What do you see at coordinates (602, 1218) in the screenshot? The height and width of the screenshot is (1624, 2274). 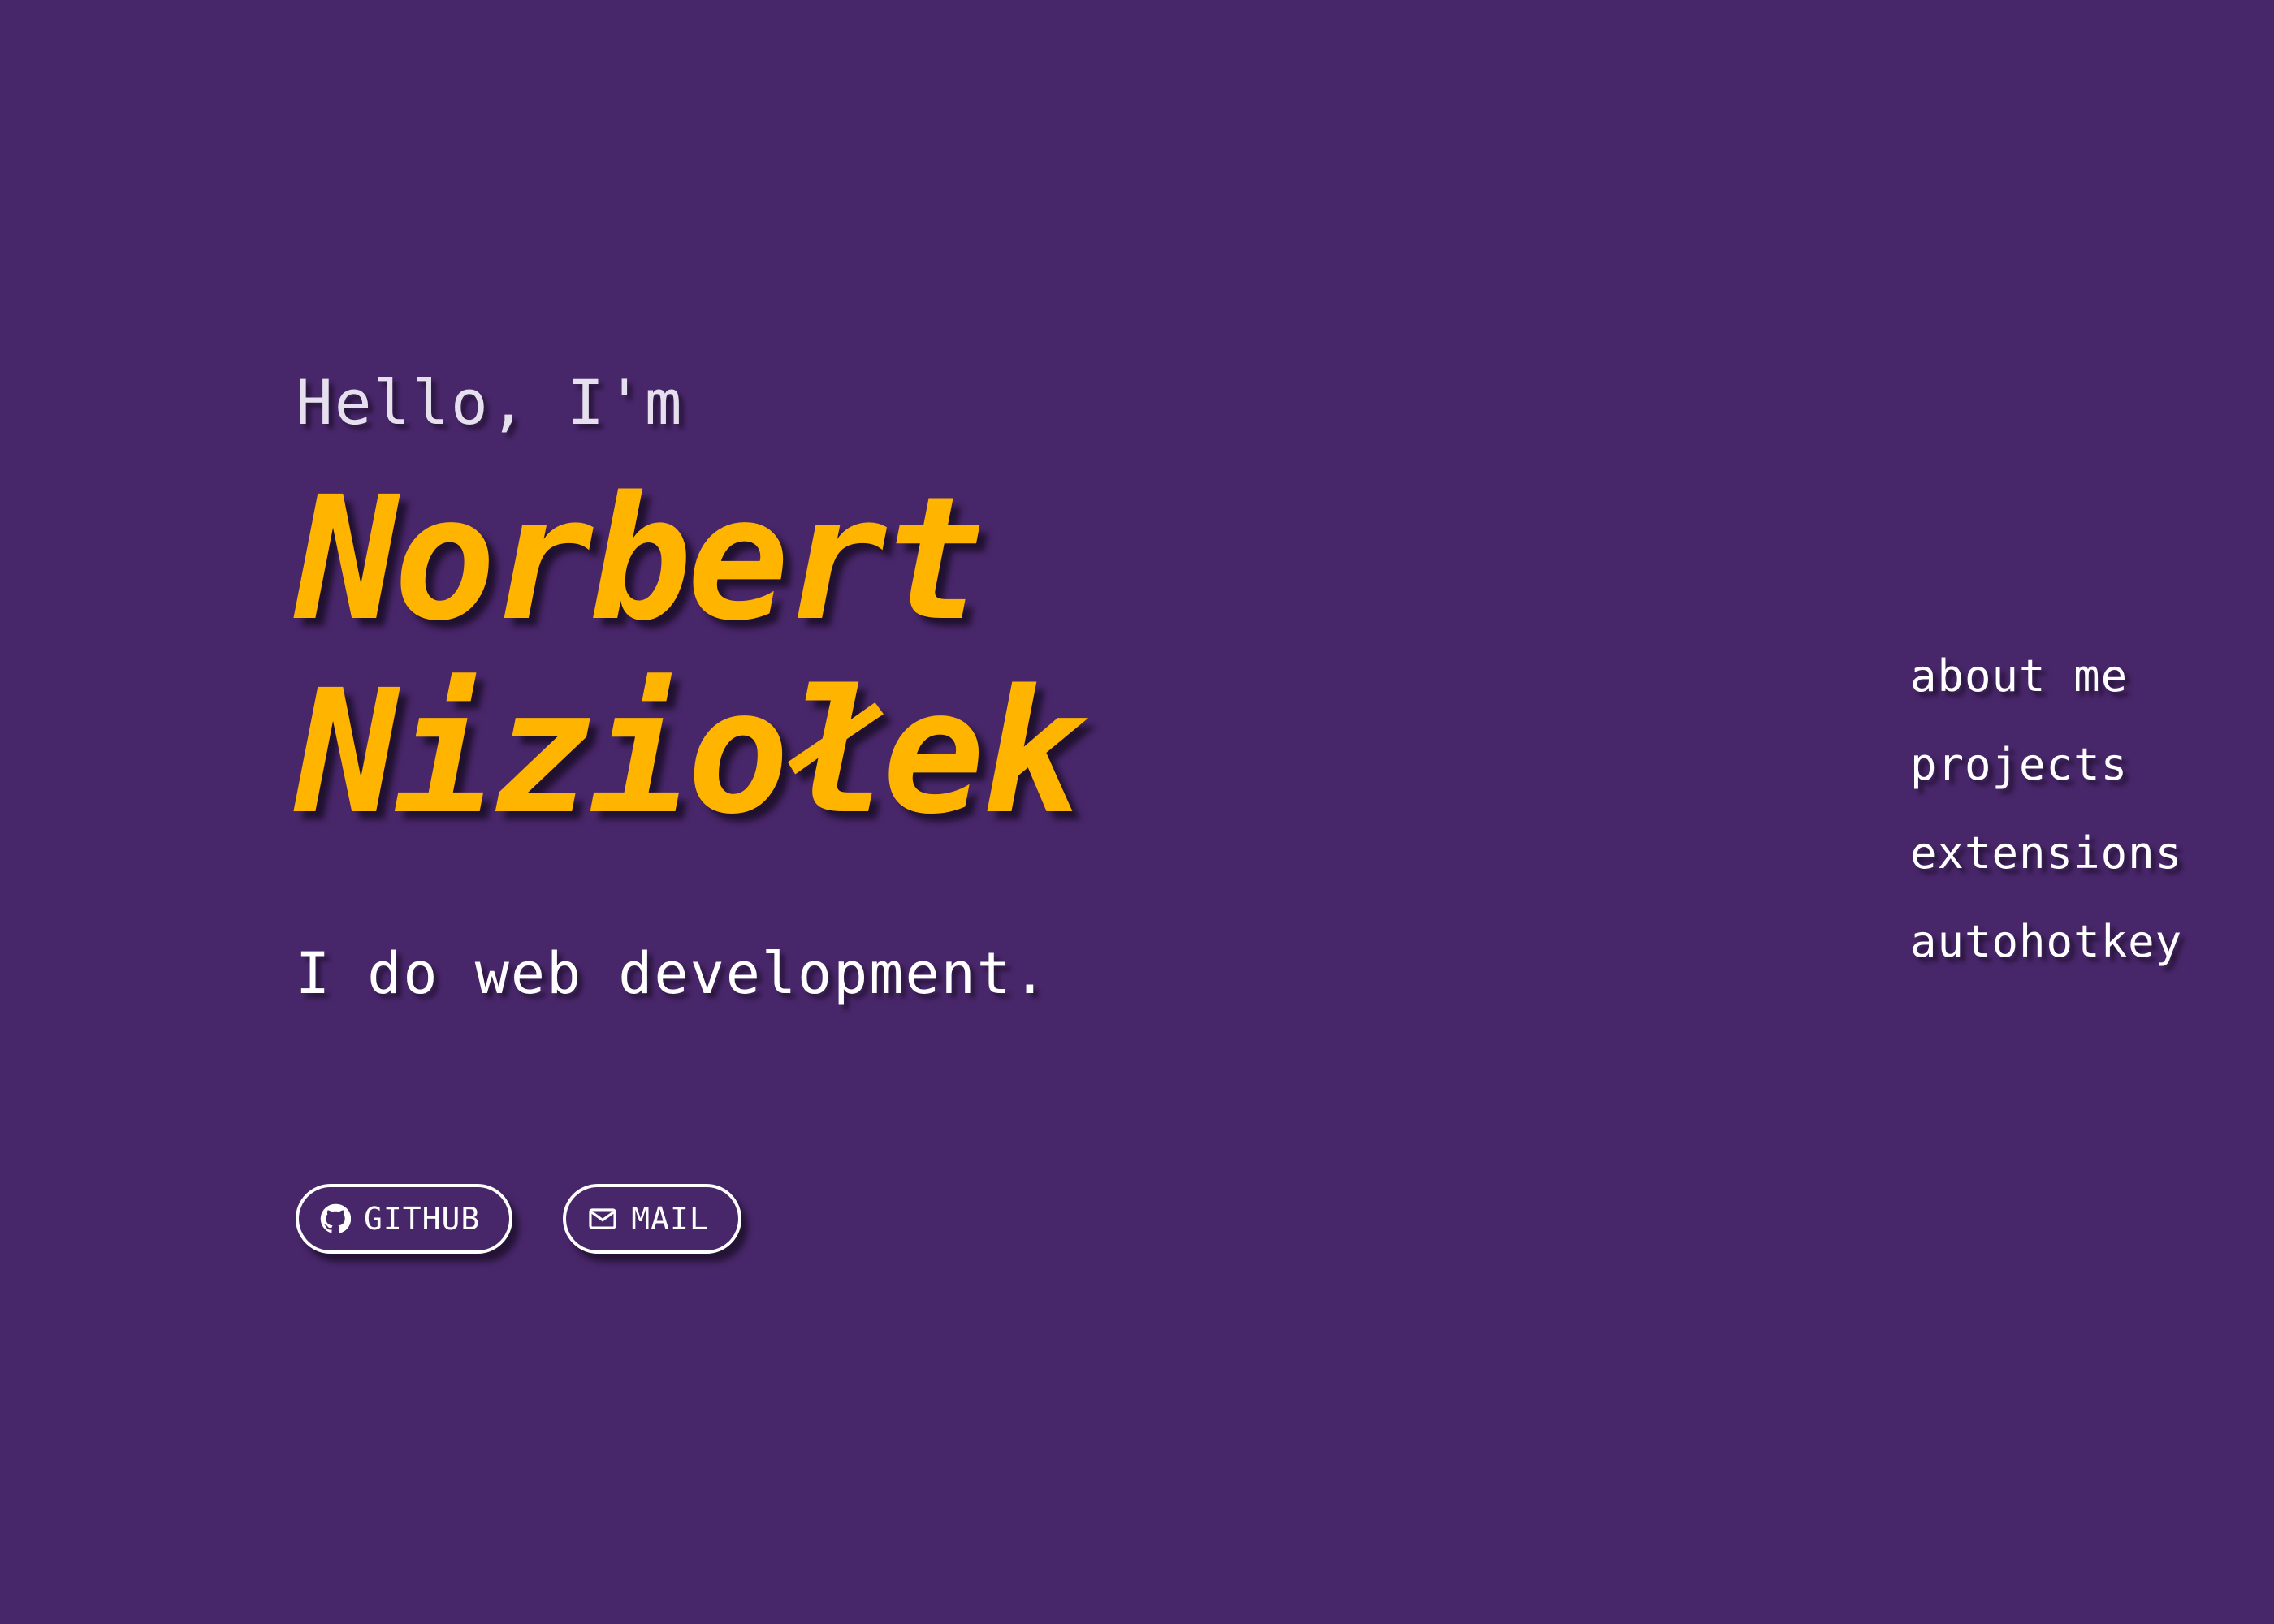 I see `mail-icon` at bounding box center [602, 1218].